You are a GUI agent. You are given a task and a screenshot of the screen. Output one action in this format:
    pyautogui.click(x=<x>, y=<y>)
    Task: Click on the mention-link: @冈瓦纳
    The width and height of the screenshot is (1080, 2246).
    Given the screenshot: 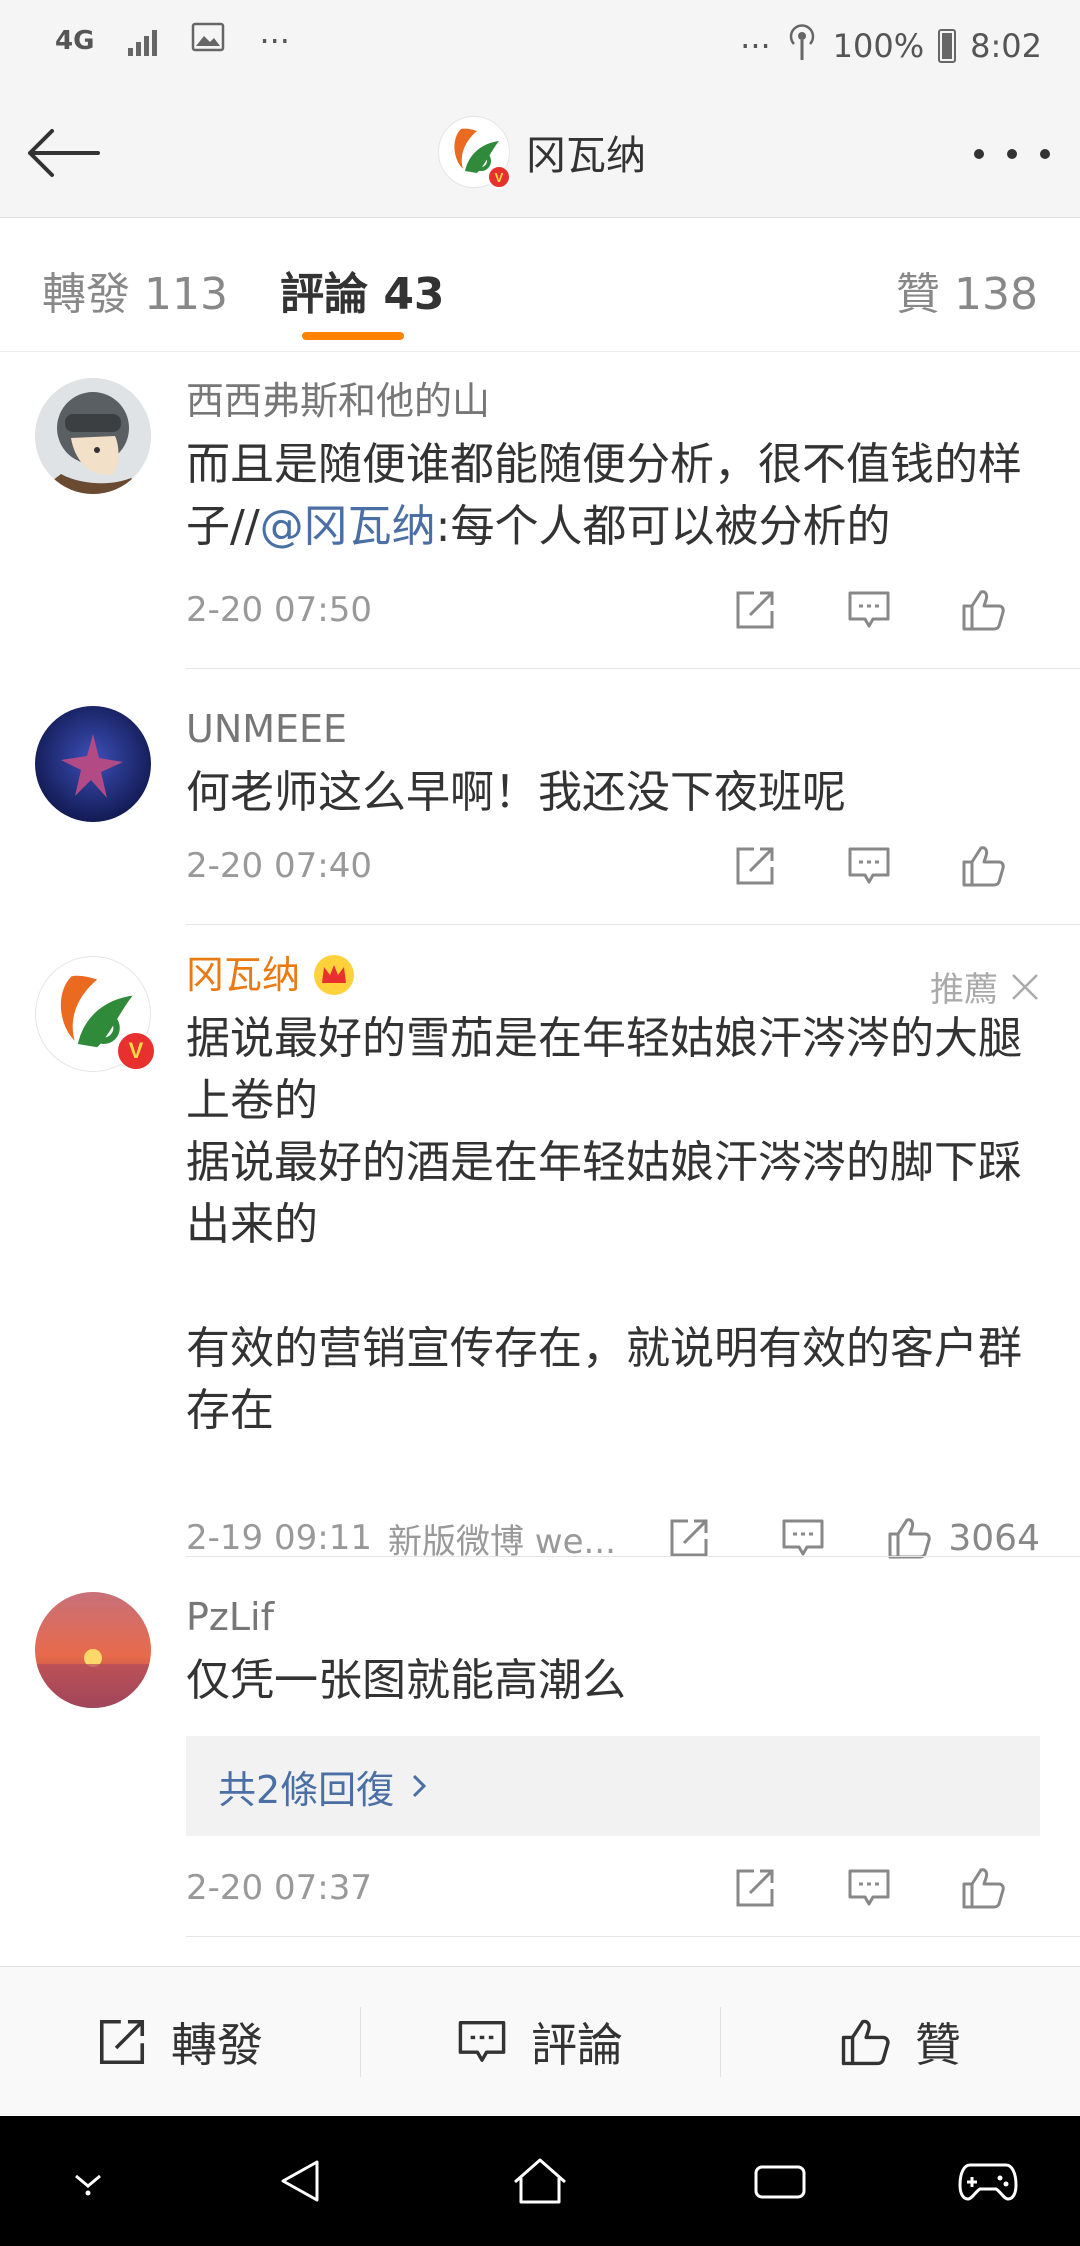 What is the action you would take?
    pyautogui.click(x=348, y=526)
    